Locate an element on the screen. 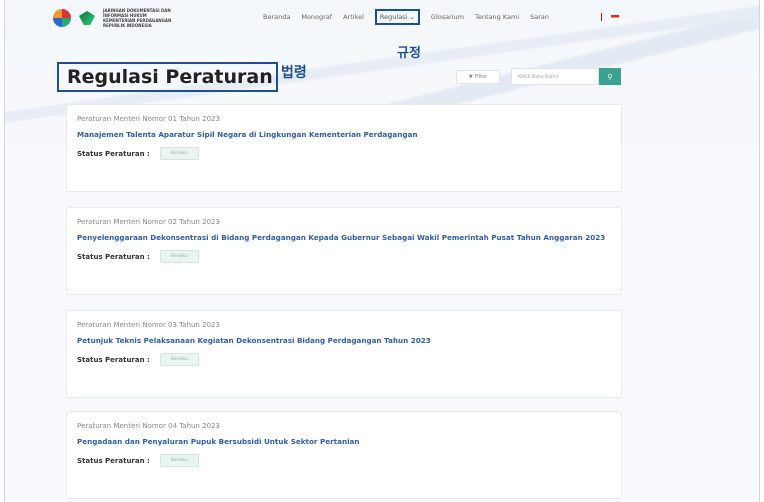 The height and width of the screenshot is (502, 764). nav-regulasi: Regulasi ⌄ is located at coordinates (397, 17).